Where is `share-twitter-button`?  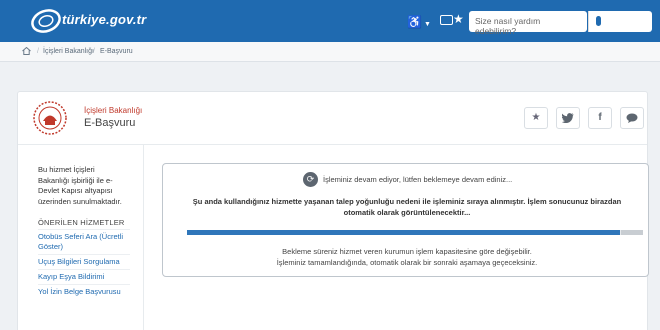
share-twitter-button is located at coordinates (568, 118).